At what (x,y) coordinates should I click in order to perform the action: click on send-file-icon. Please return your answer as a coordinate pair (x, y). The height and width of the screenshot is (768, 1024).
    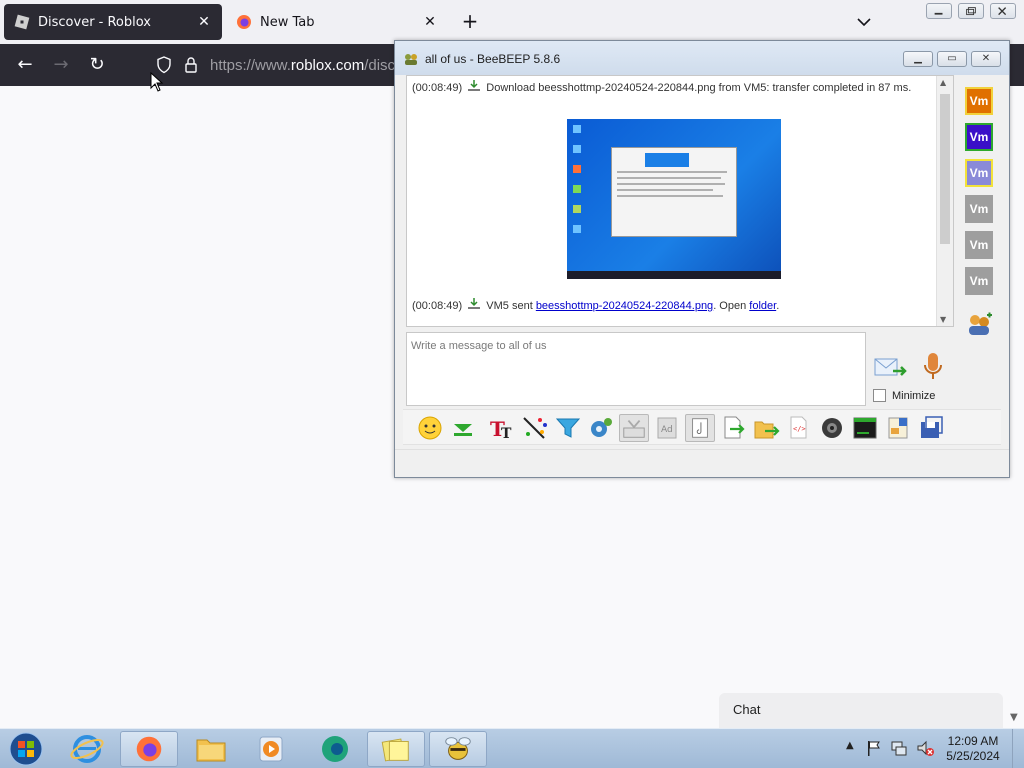
    Looking at the image, I should click on (733, 428).